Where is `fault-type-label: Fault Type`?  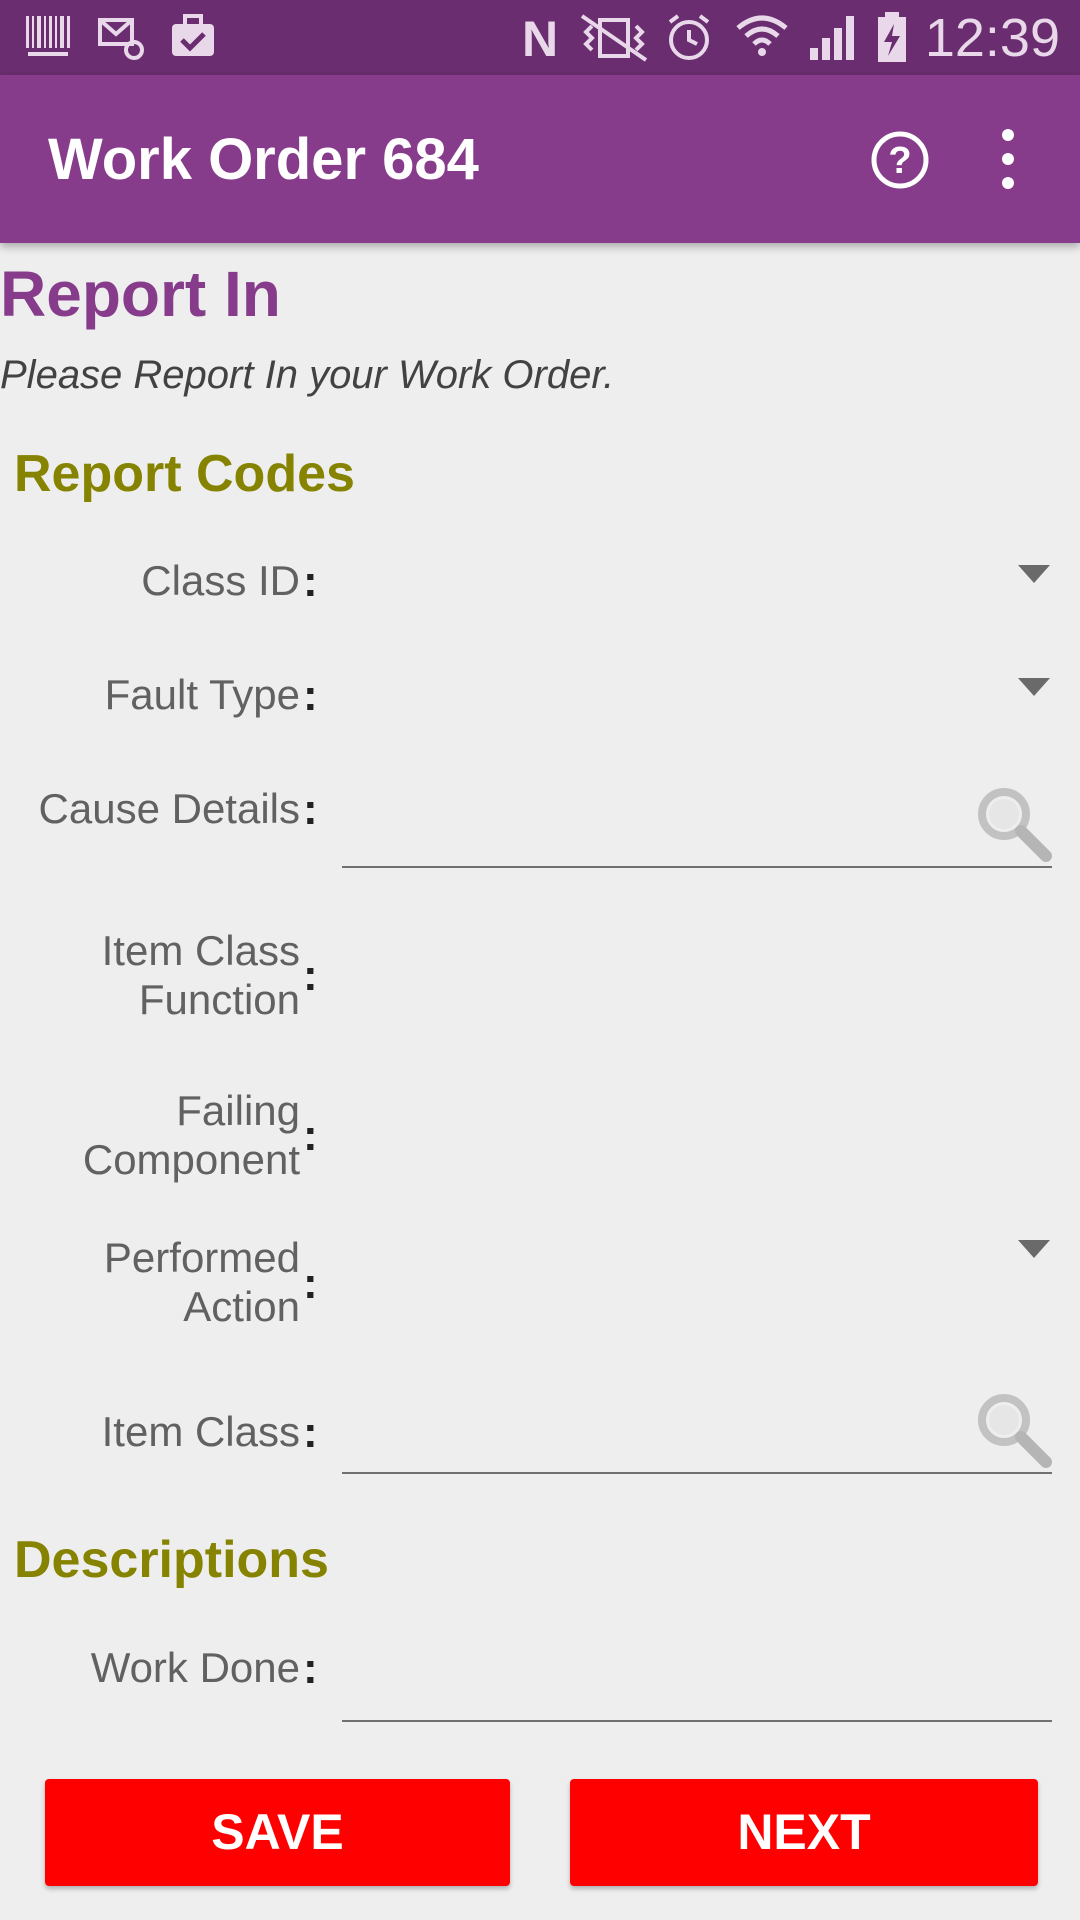 fault-type-label: Fault Type is located at coordinates (202, 694).